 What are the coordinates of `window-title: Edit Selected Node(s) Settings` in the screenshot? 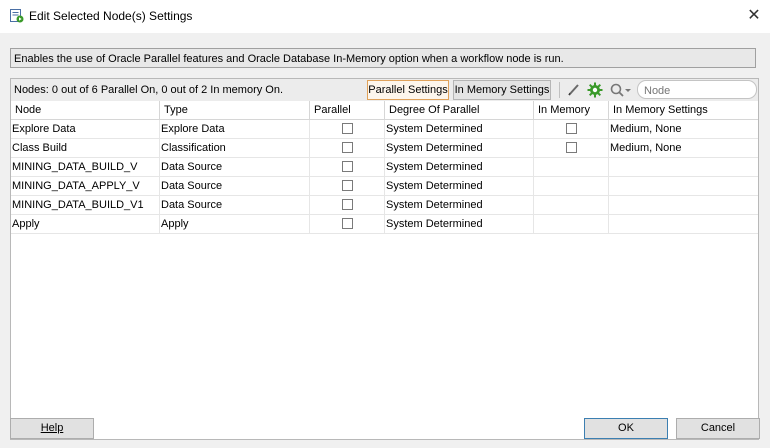 It's located at (111, 16).